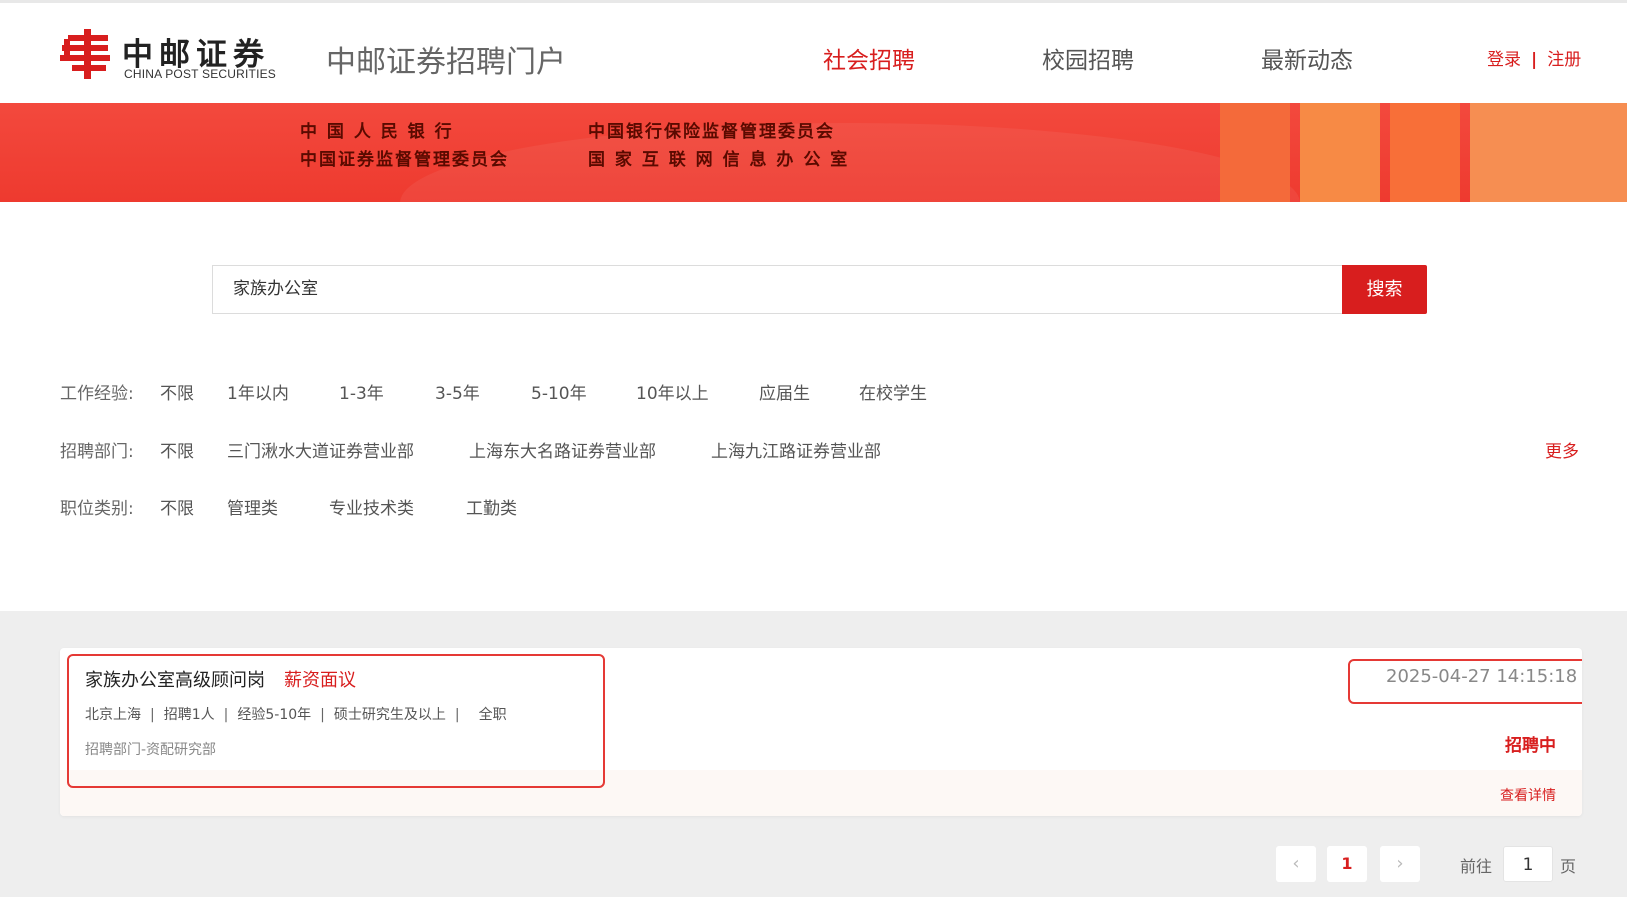  Describe the element at coordinates (777, 289) in the screenshot. I see `search-input: 家族办公室` at that location.